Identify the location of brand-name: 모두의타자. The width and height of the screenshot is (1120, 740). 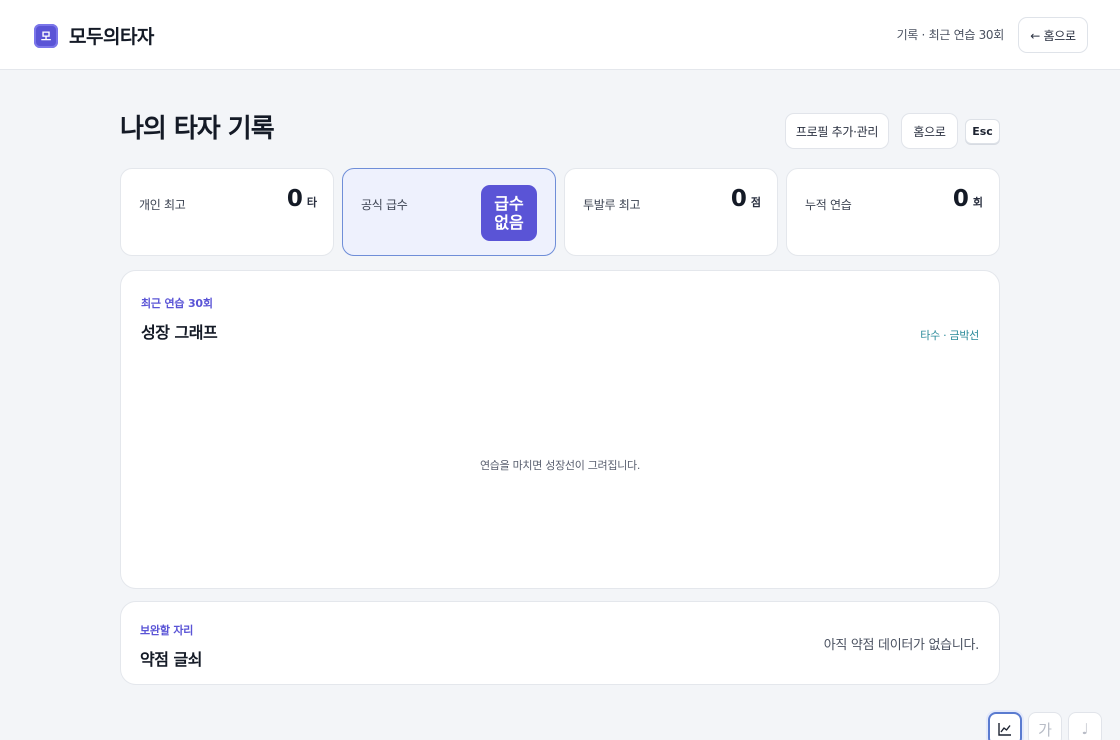
(111, 37).